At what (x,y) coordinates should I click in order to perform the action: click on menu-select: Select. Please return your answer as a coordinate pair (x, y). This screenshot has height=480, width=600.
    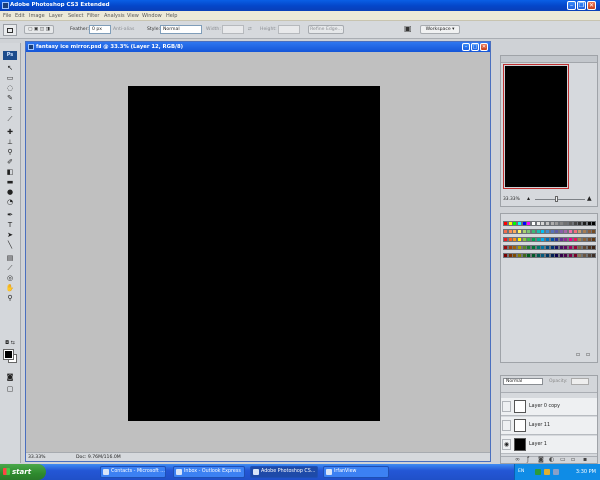
    Looking at the image, I should click on (75, 16).